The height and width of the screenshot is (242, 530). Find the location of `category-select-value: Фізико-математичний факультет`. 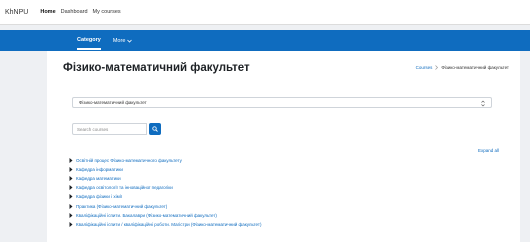

category-select-value: Фізико-математичний факультет is located at coordinates (113, 102).